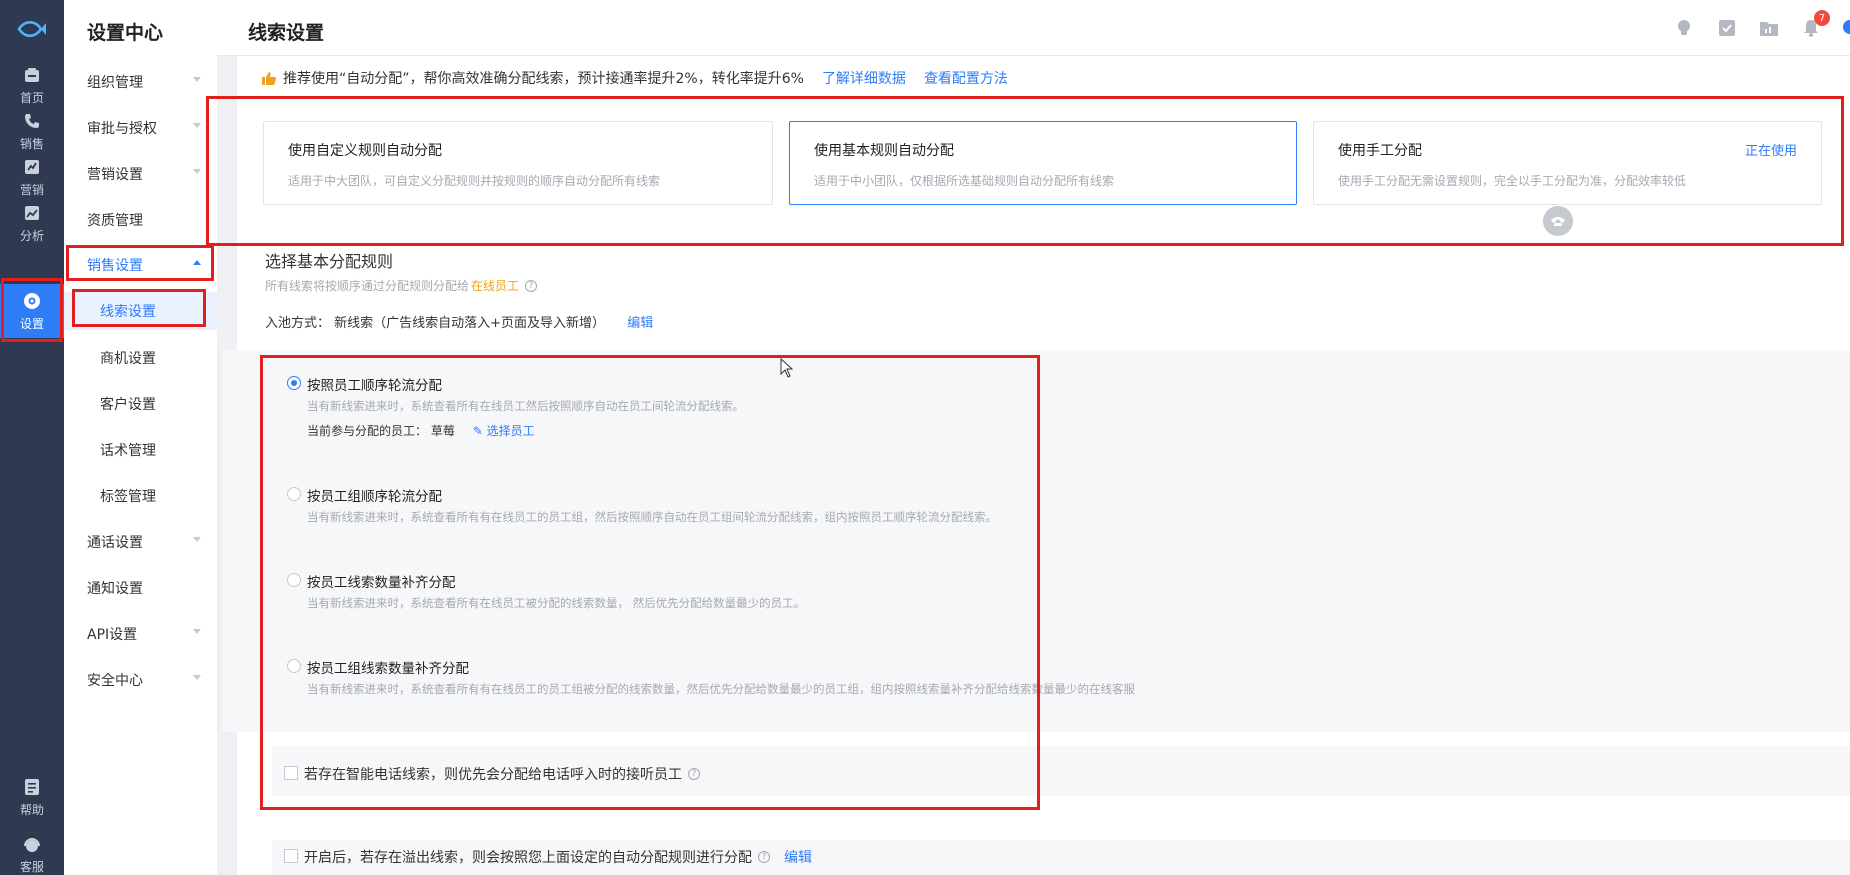 Image resolution: width=1850 pixels, height=875 pixels. Describe the element at coordinates (32, 121) in the screenshot. I see `phone-icon` at that location.